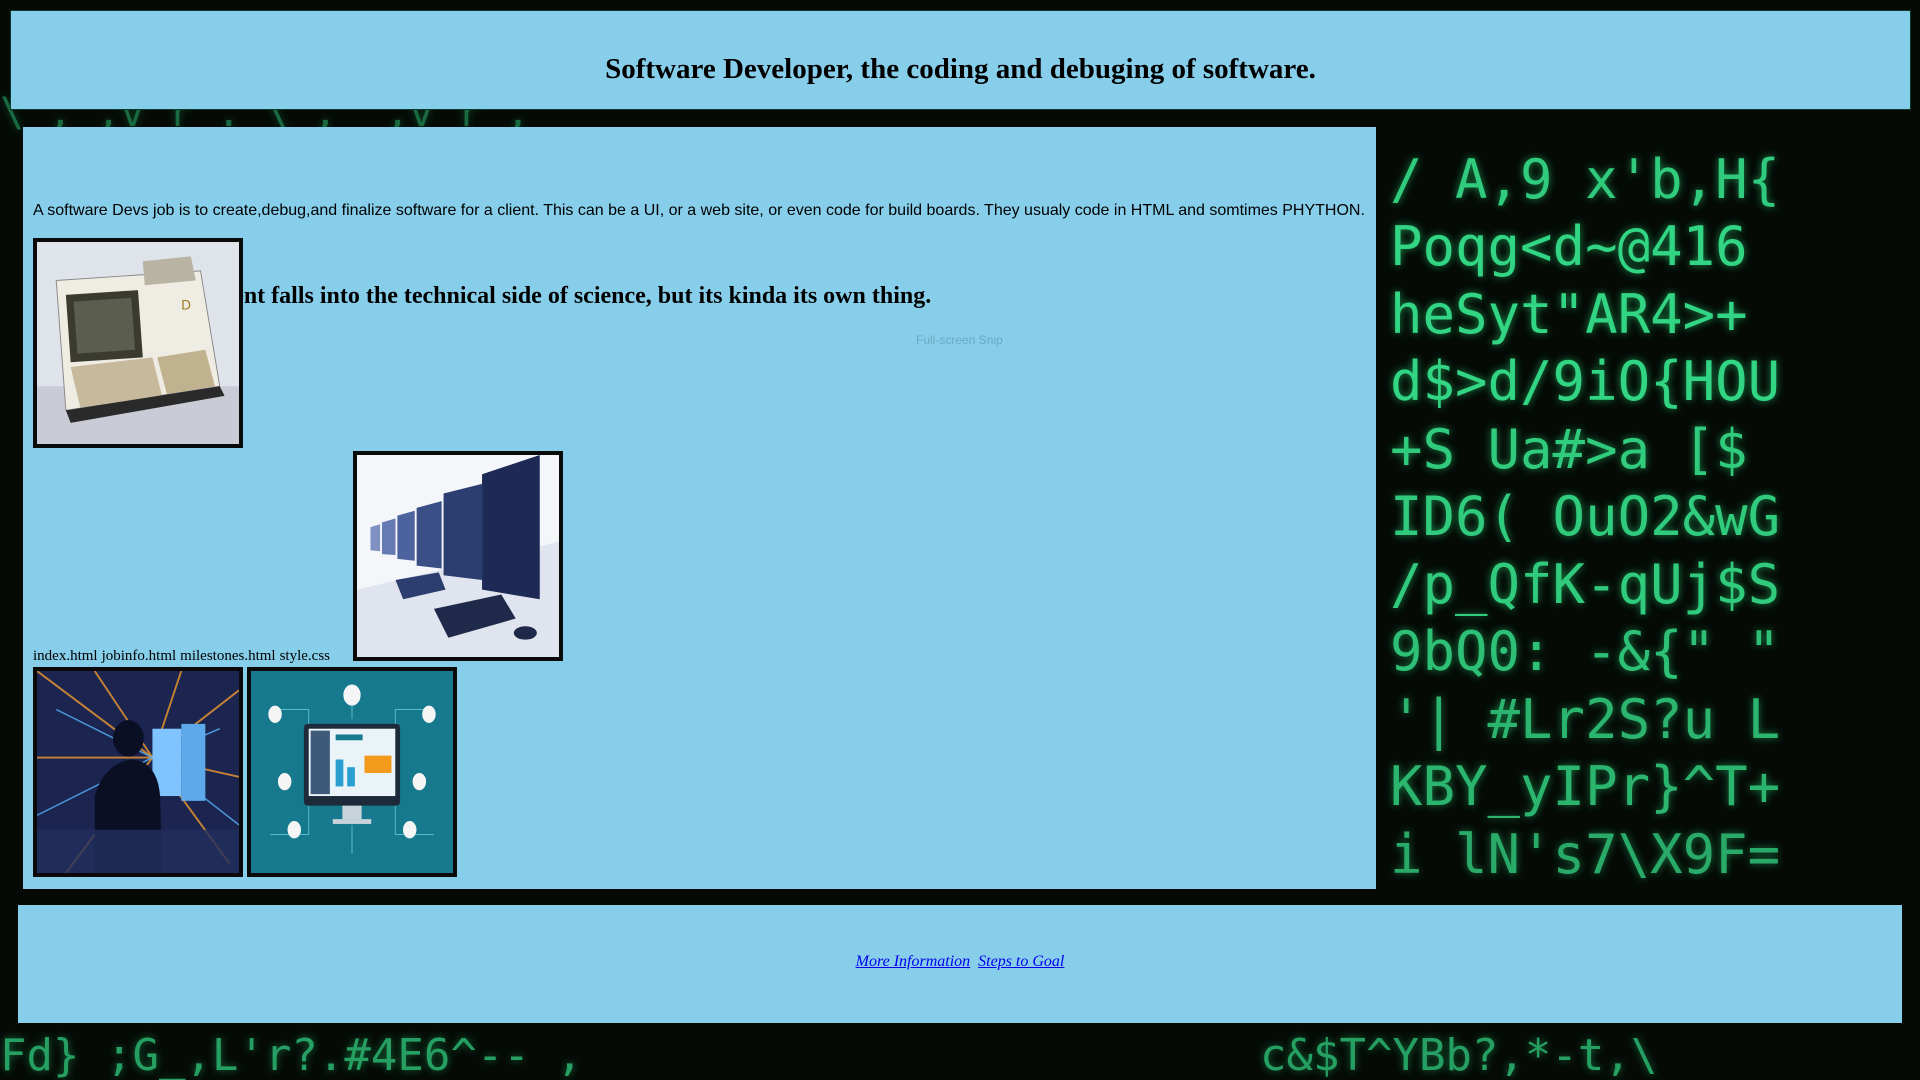  Describe the element at coordinates (913, 961) in the screenshot. I see `more-information-link: More Information` at that location.